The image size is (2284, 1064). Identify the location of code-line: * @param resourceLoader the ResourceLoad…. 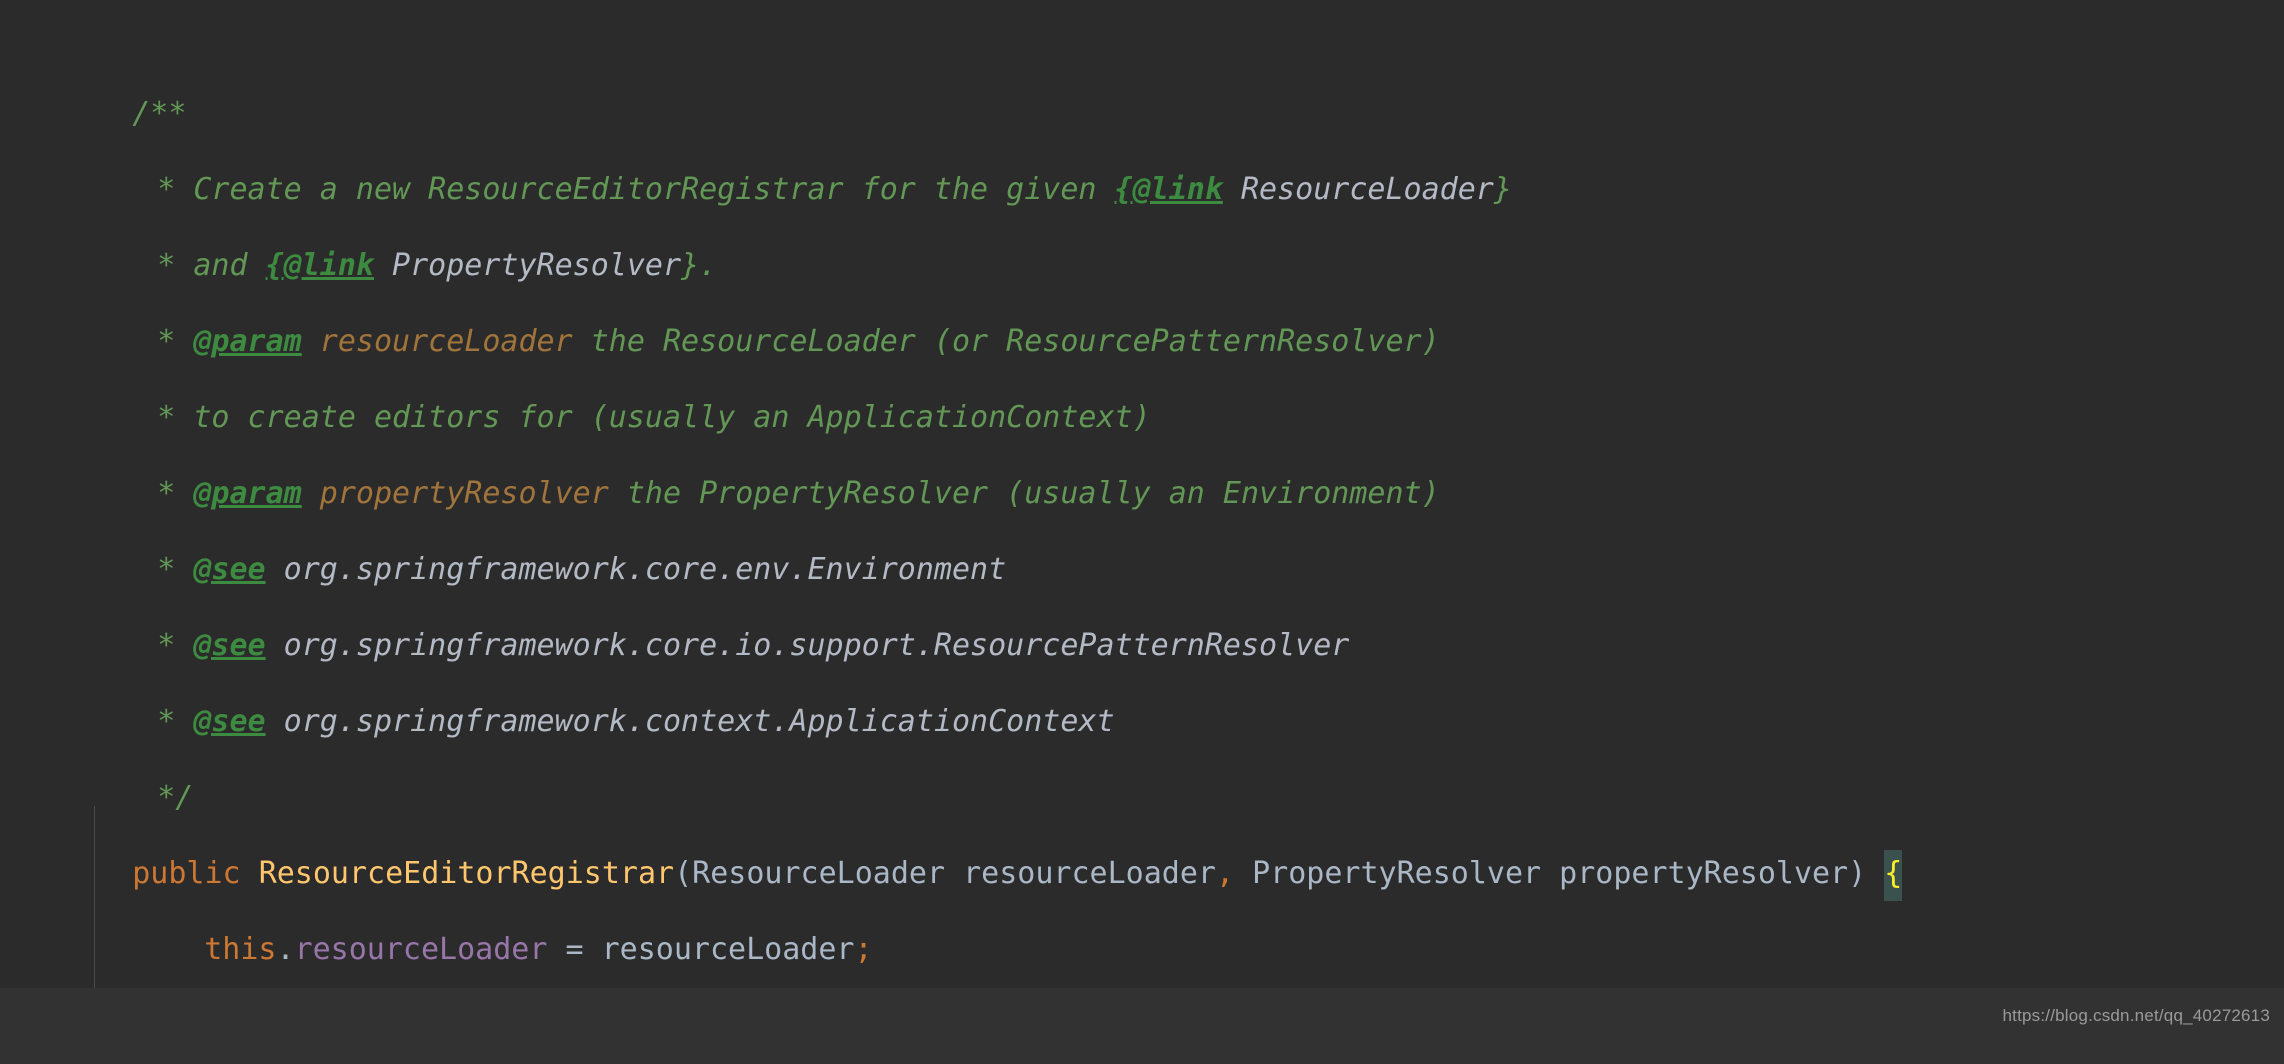
(1142, 293).